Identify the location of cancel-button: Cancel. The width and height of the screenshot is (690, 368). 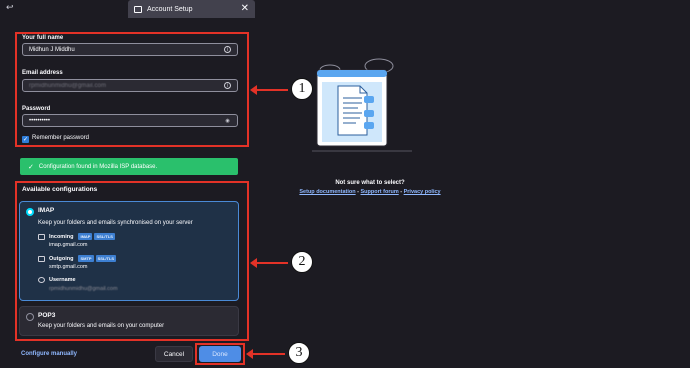
(174, 354).